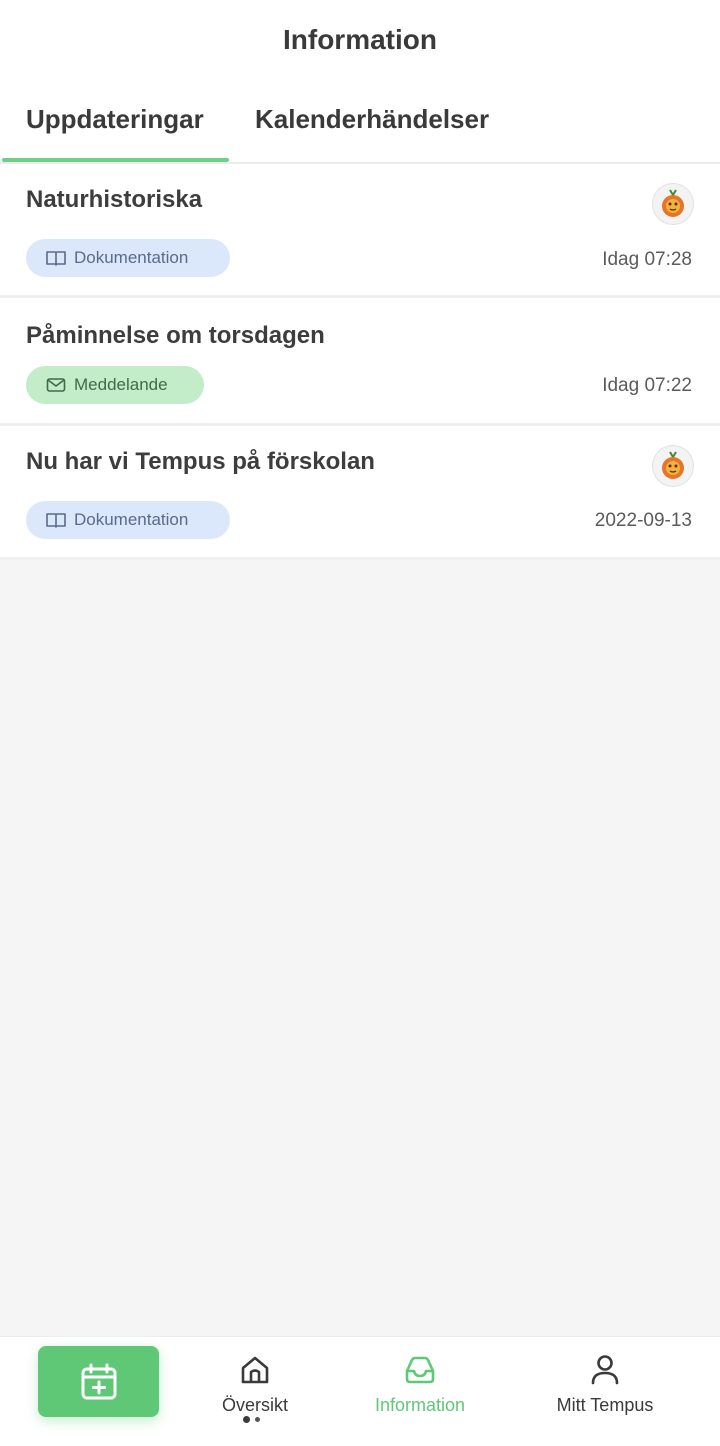 Image resolution: width=720 pixels, height=1446 pixels. I want to click on tab-kalenderhandelser: Kalenderhändelser, so click(372, 119).